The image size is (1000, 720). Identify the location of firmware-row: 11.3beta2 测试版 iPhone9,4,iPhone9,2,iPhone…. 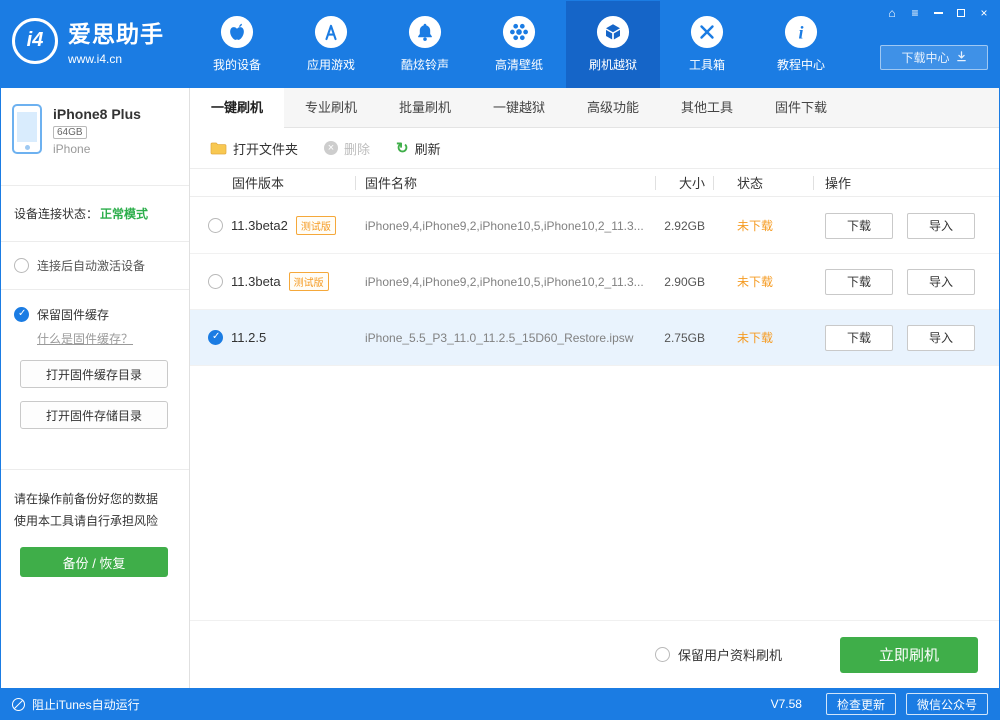
(595, 226).